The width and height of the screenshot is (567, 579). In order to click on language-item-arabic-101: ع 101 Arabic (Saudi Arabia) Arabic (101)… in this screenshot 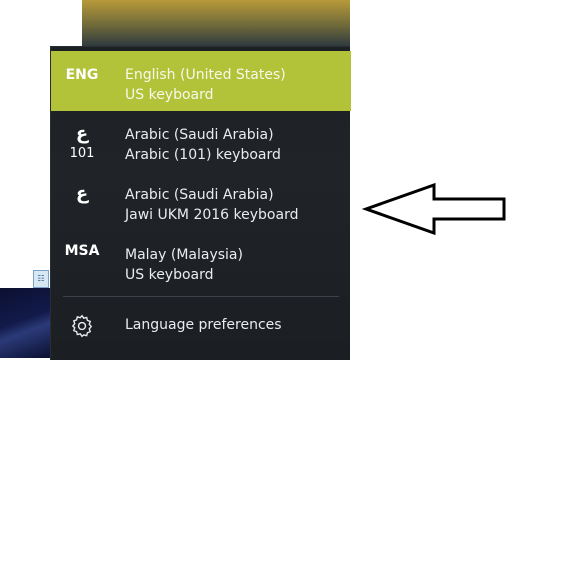, I will do `click(201, 141)`.